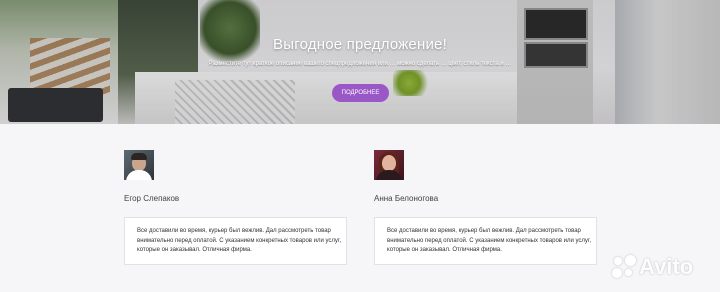 This screenshot has width=720, height=292. What do you see at coordinates (360, 93) in the screenshot?
I see `more-details-button: ПОДРОБНЕЕ` at bounding box center [360, 93].